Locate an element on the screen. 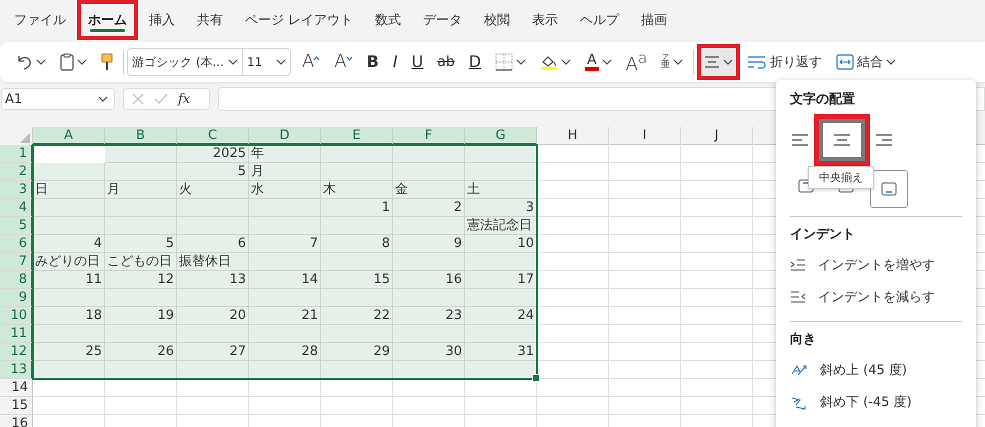 The width and height of the screenshot is (985, 427). wrap-button: 折り返す is located at coordinates (785, 62).